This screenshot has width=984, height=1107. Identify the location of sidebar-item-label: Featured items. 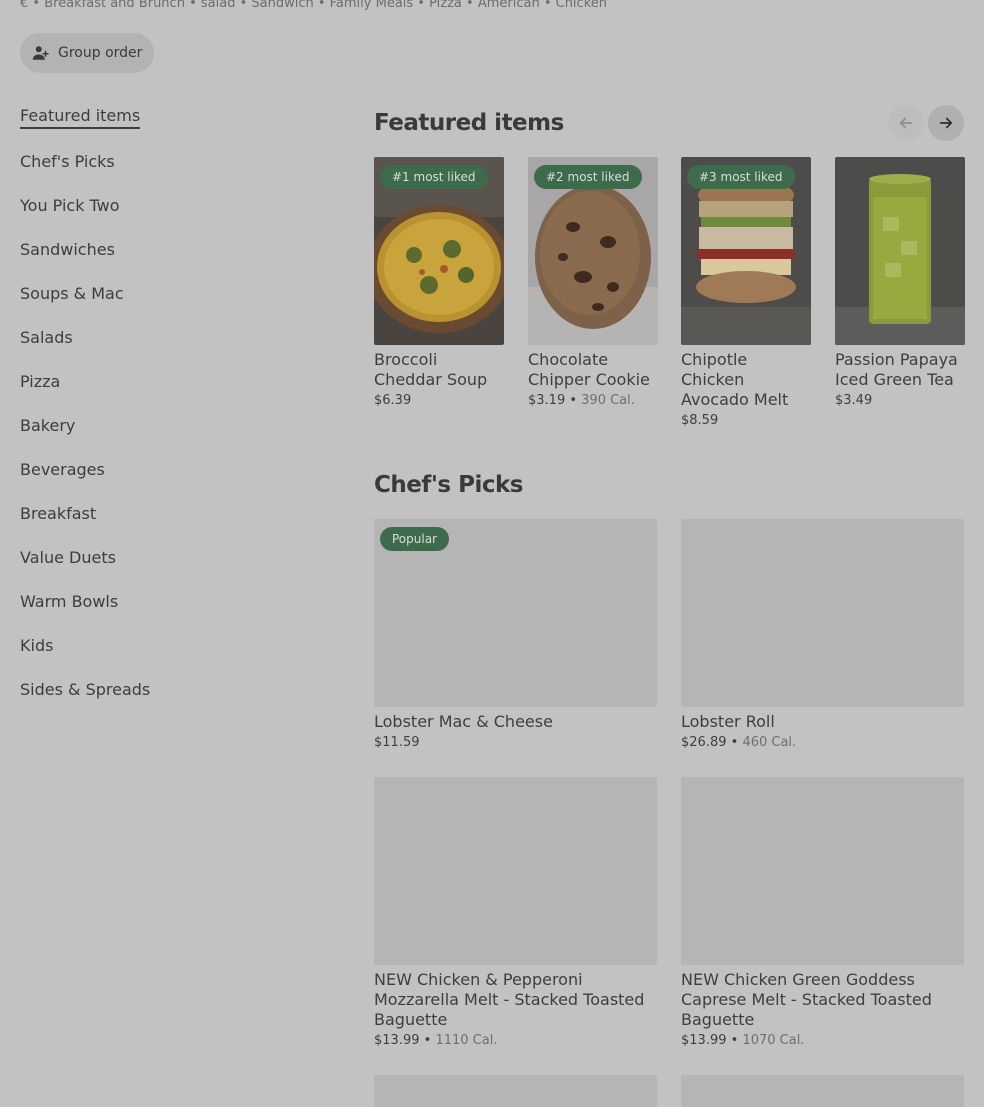
(80, 117).